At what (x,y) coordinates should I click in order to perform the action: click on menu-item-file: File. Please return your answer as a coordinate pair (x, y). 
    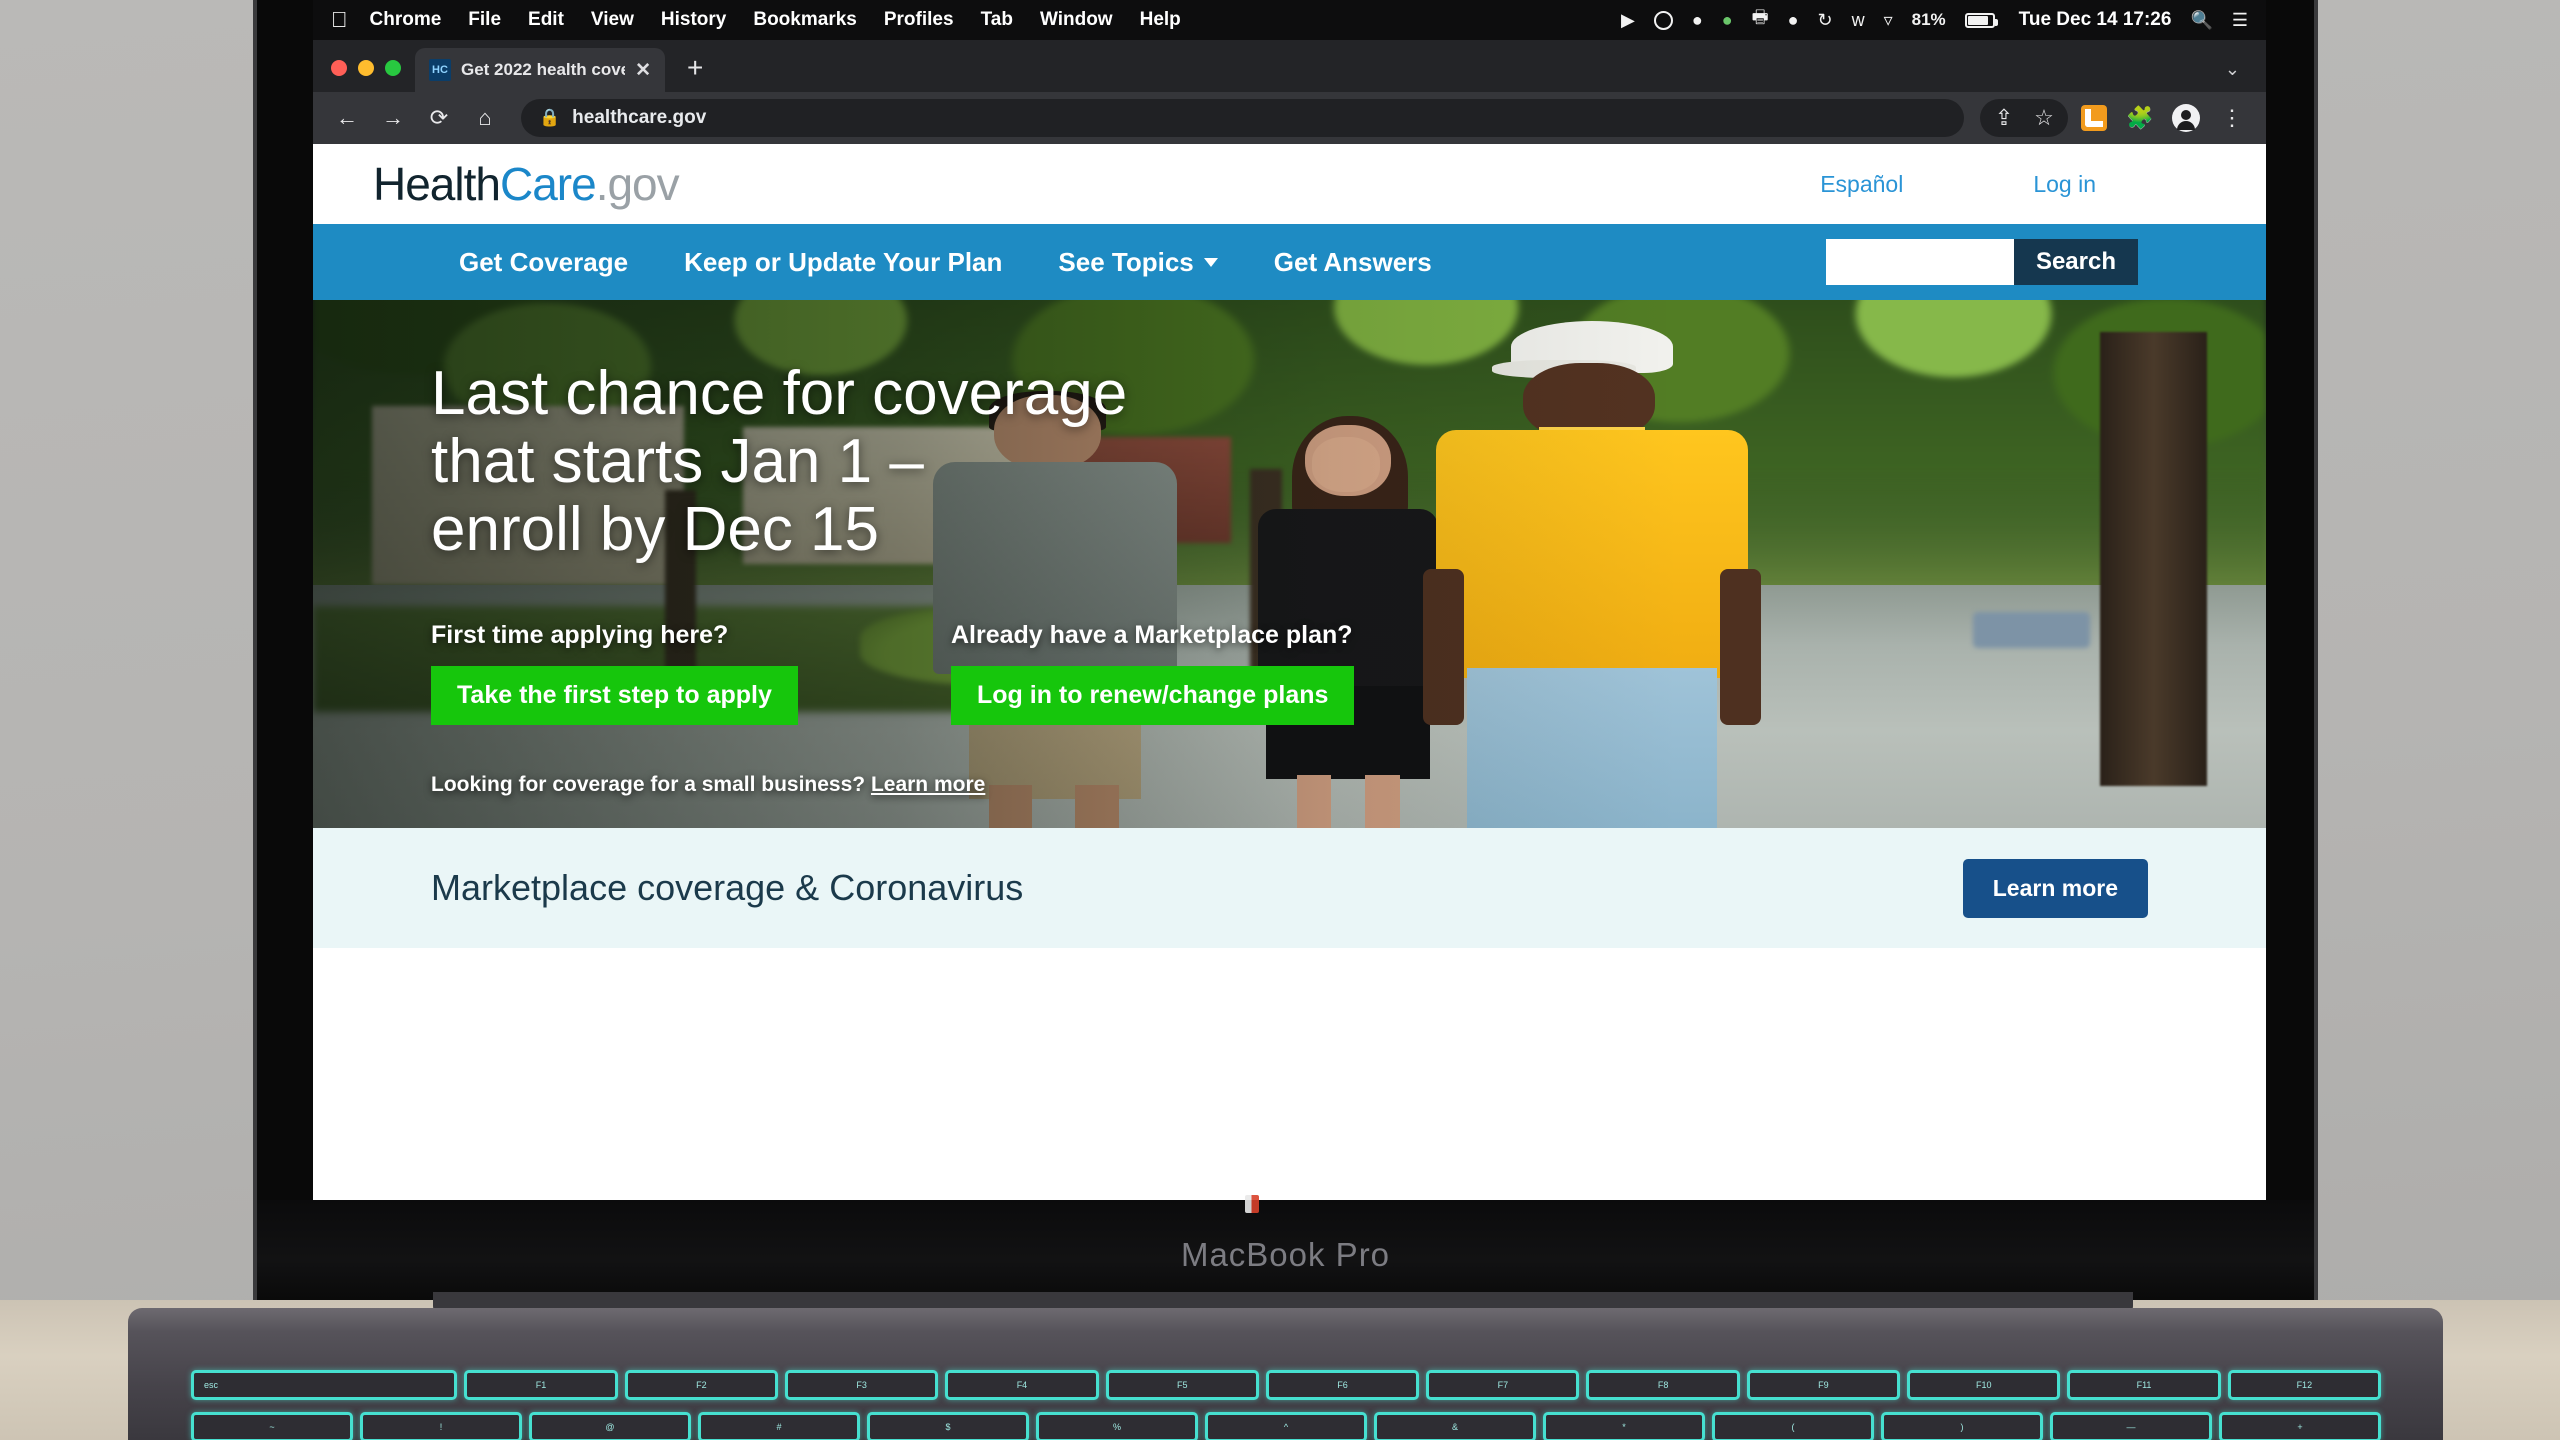
    Looking at the image, I should click on (484, 20).